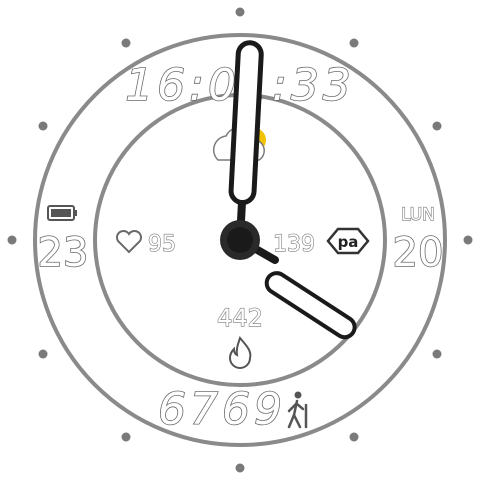  Describe the element at coordinates (62, 213) in the screenshot. I see `battery-icon` at that location.